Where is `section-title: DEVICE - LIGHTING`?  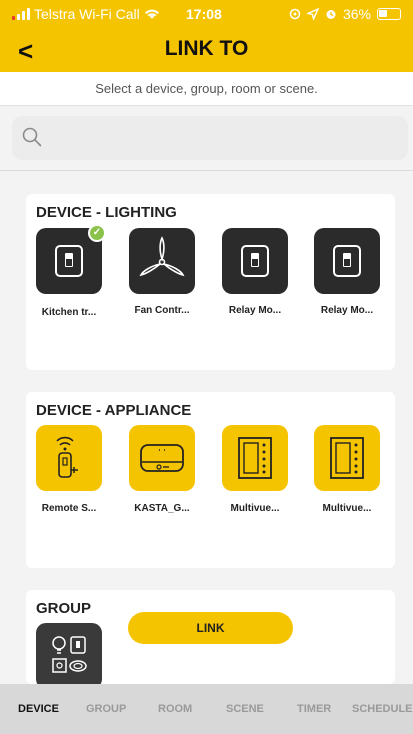 section-title: DEVICE - LIGHTING is located at coordinates (106, 212).